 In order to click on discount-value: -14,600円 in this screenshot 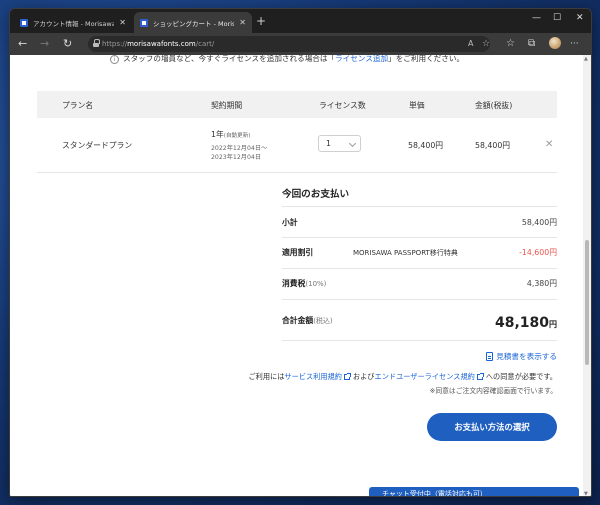, I will do `click(538, 252)`.